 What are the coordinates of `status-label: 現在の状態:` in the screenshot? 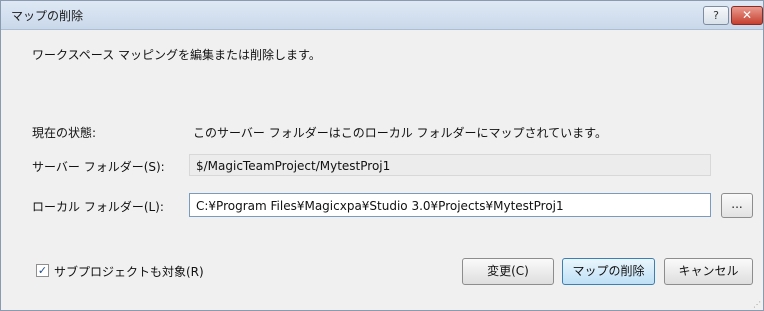 It's located at (64, 133).